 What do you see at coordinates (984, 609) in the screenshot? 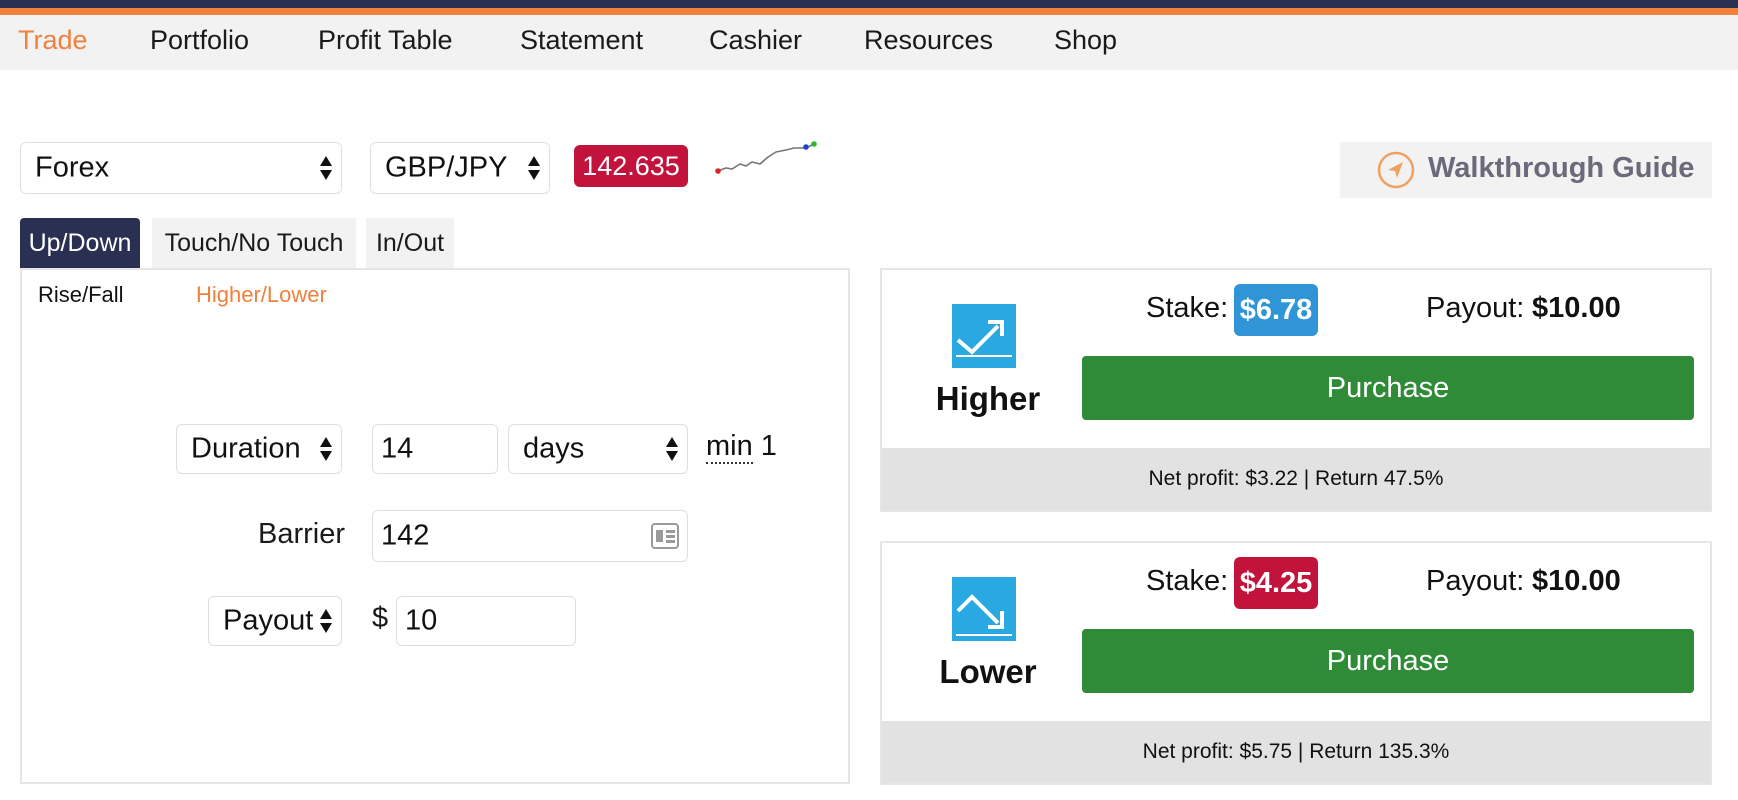
I see `trend-down-icon` at bounding box center [984, 609].